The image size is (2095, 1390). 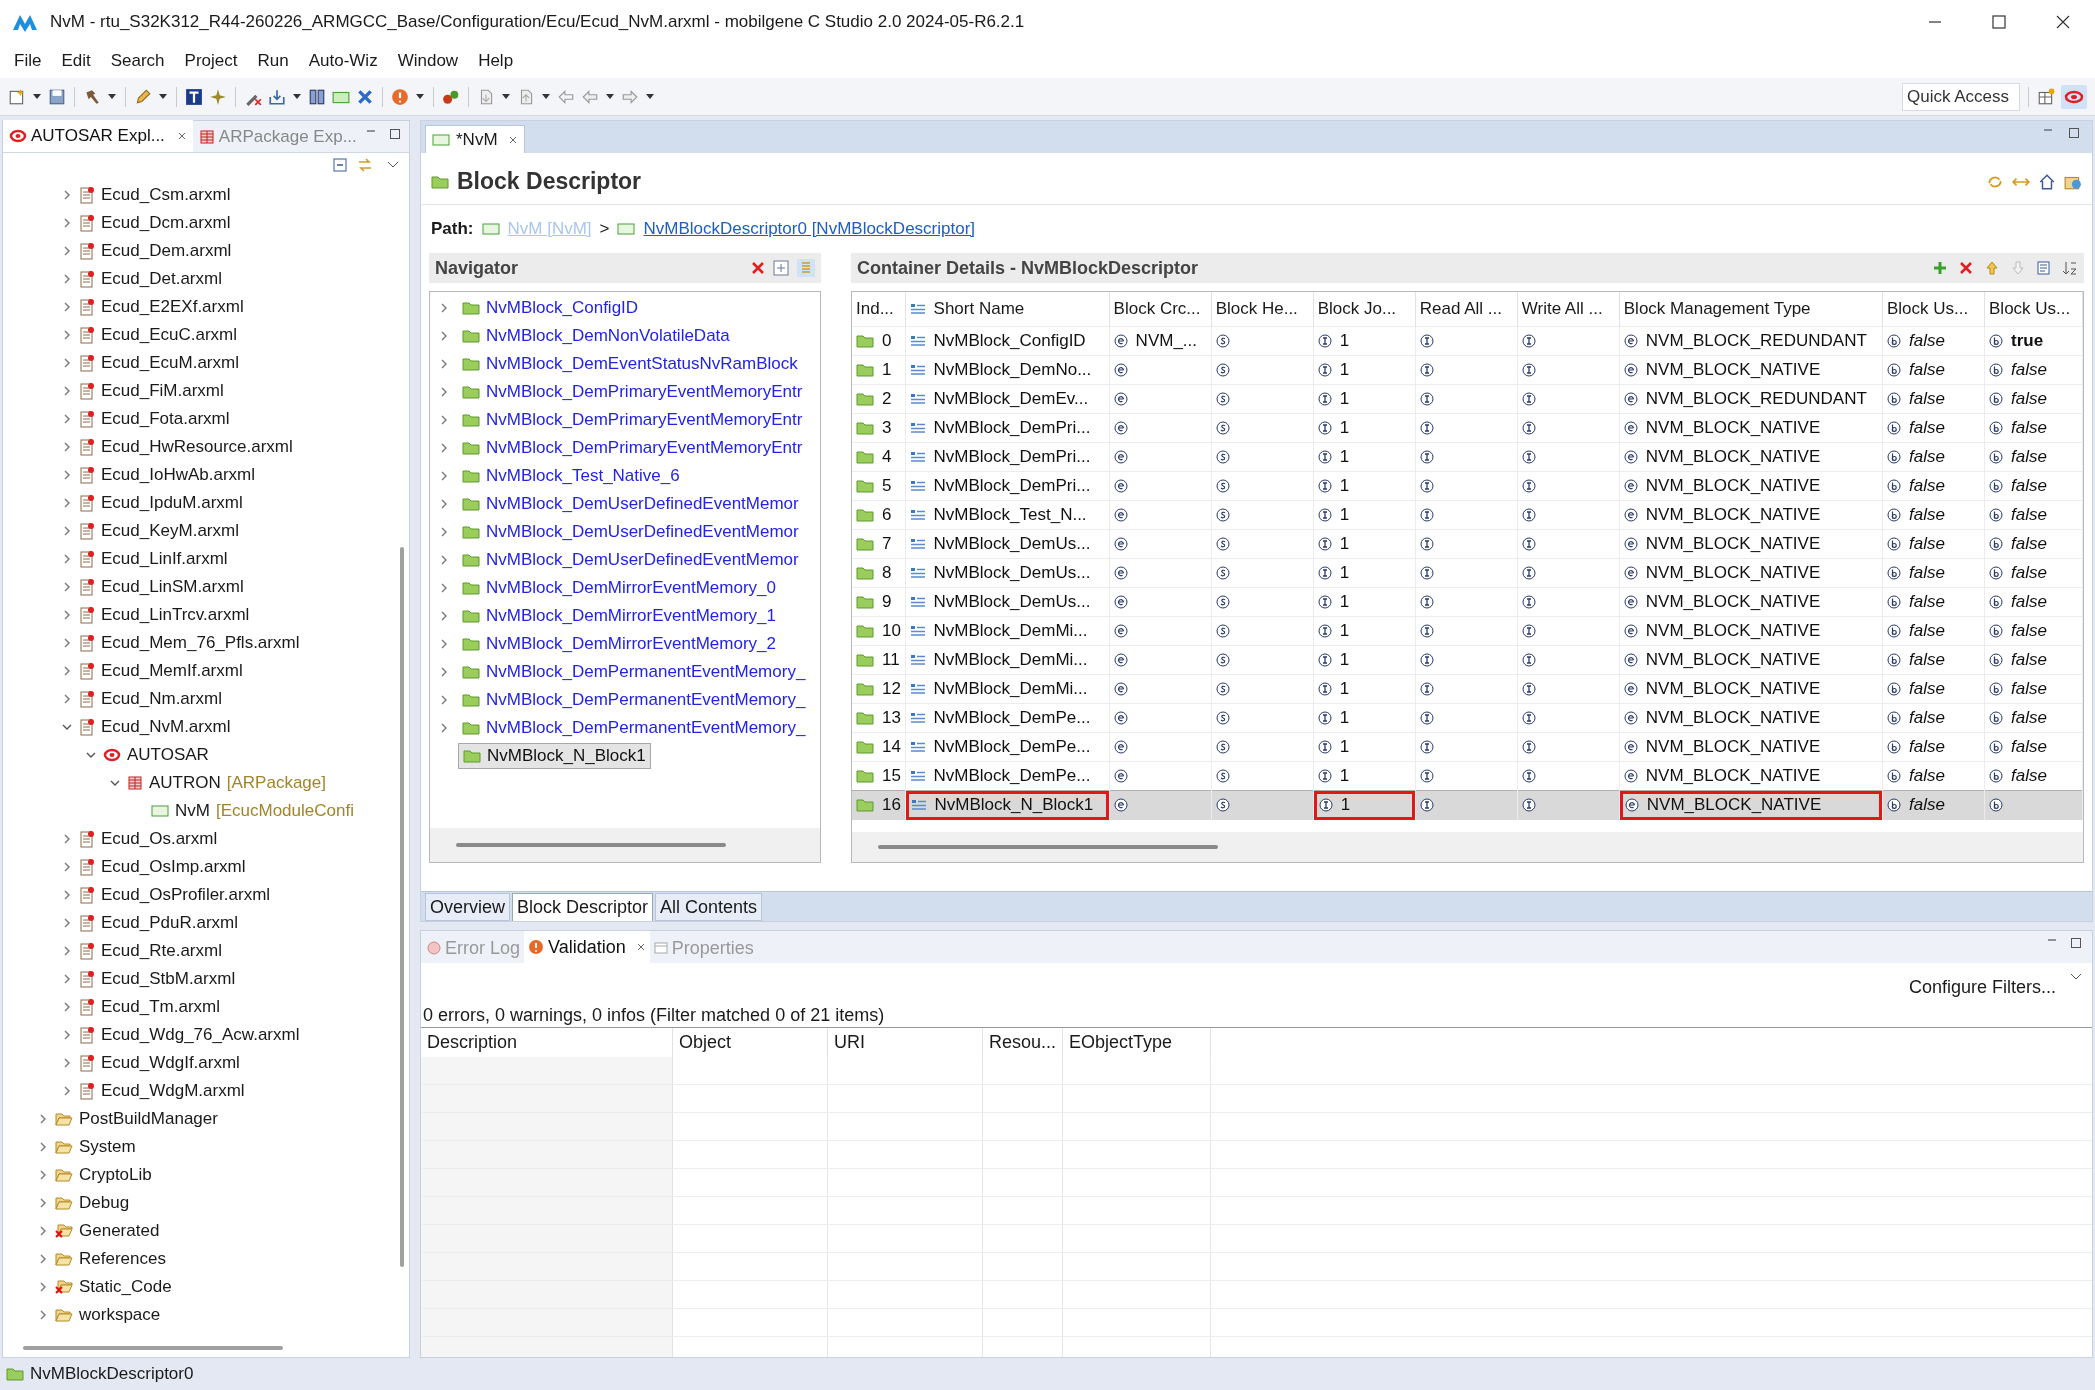 What do you see at coordinates (1467, 630) in the screenshot?
I see `table-row: 10 NvMBlock_DemMi... 1 NVM_BLOCK_NATIVE false false` at bounding box center [1467, 630].